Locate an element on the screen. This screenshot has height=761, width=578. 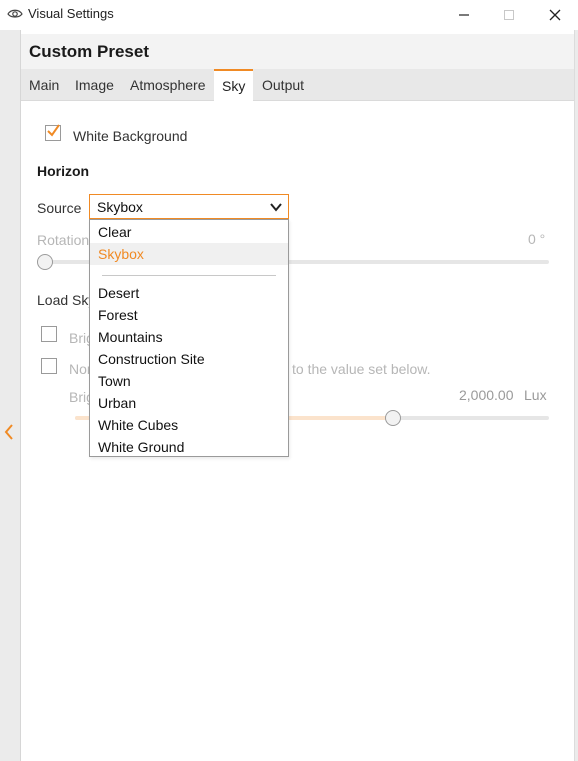
option-clear: Clear is located at coordinates (189, 232).